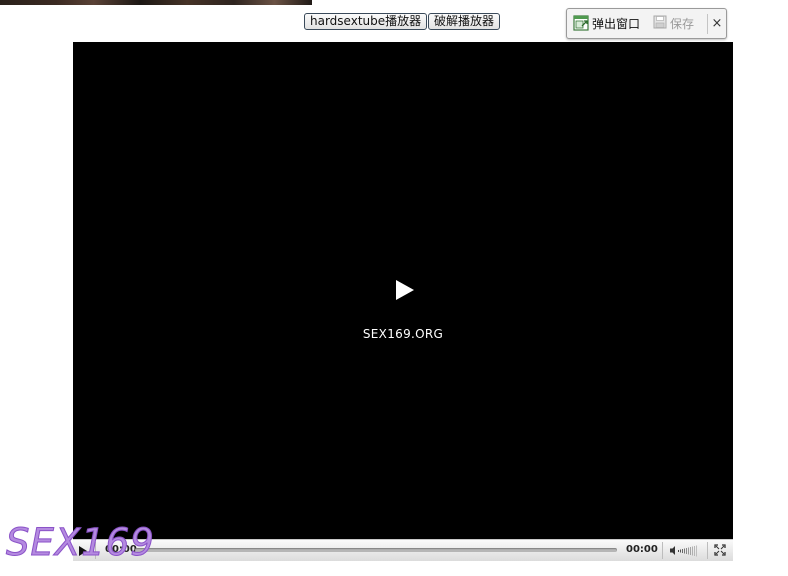 The width and height of the screenshot is (788, 576). What do you see at coordinates (707, 24) in the screenshot?
I see `toolbar-divider` at bounding box center [707, 24].